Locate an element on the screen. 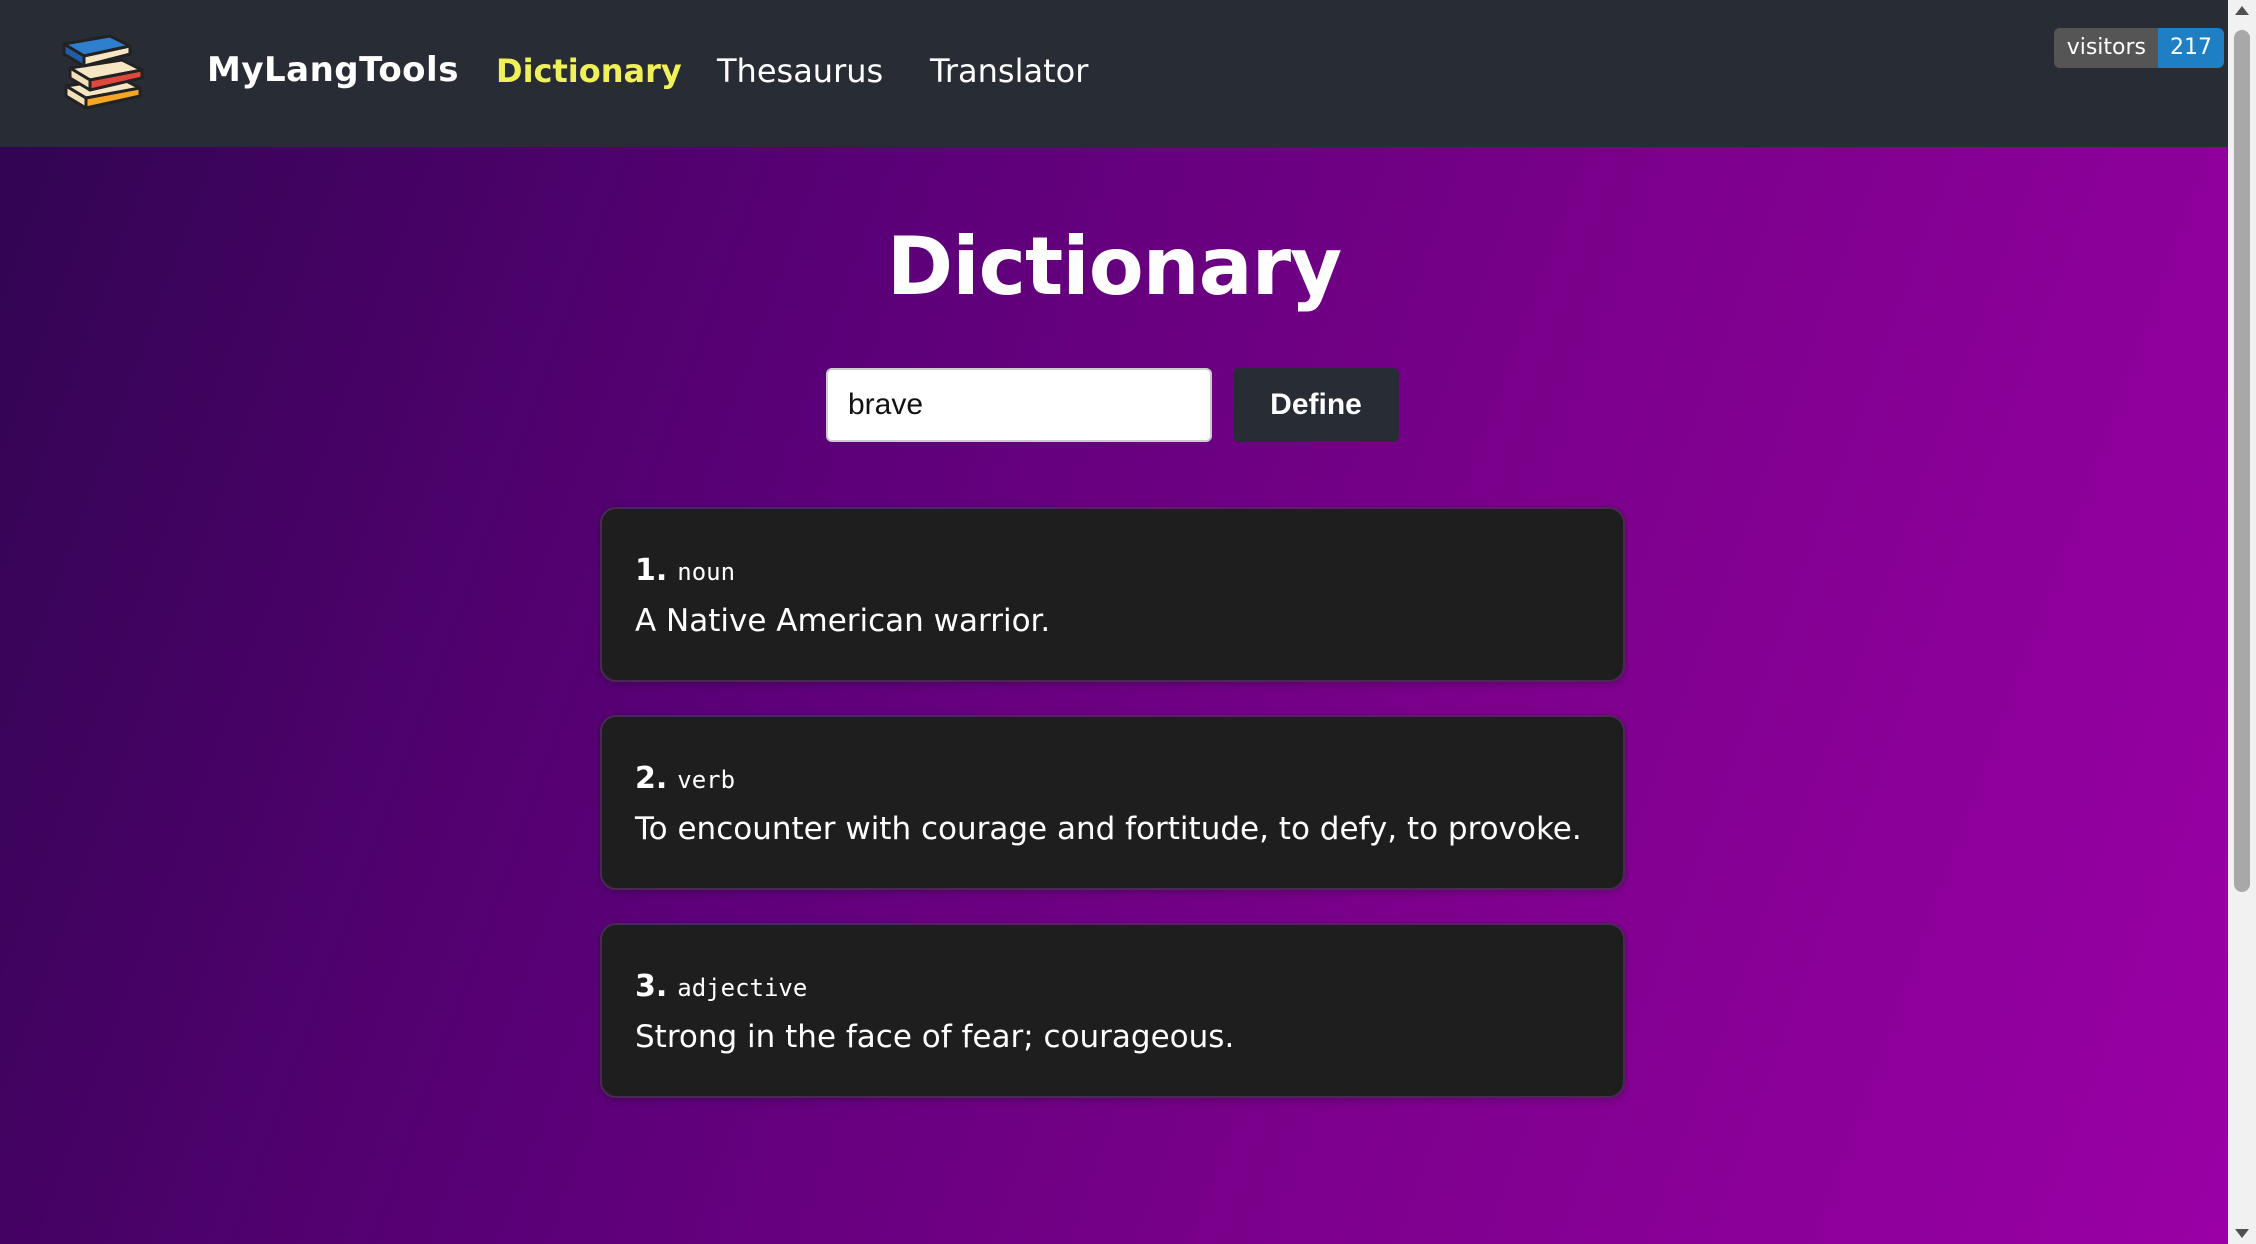 Image resolution: width=2256 pixels, height=1244 pixels. vertical-scrollbar is located at coordinates (2242, 622).